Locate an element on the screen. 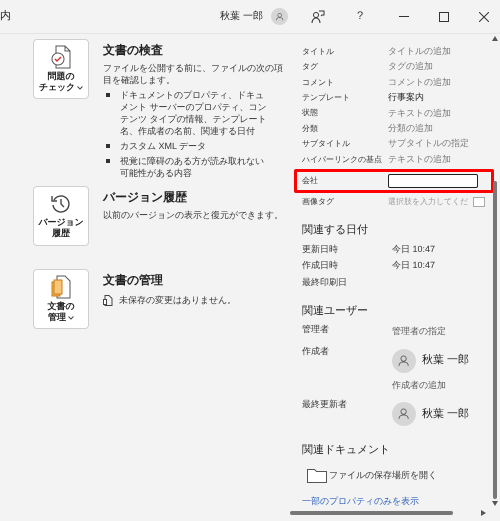  property-value: 管理者の指定 is located at coordinates (419, 332).